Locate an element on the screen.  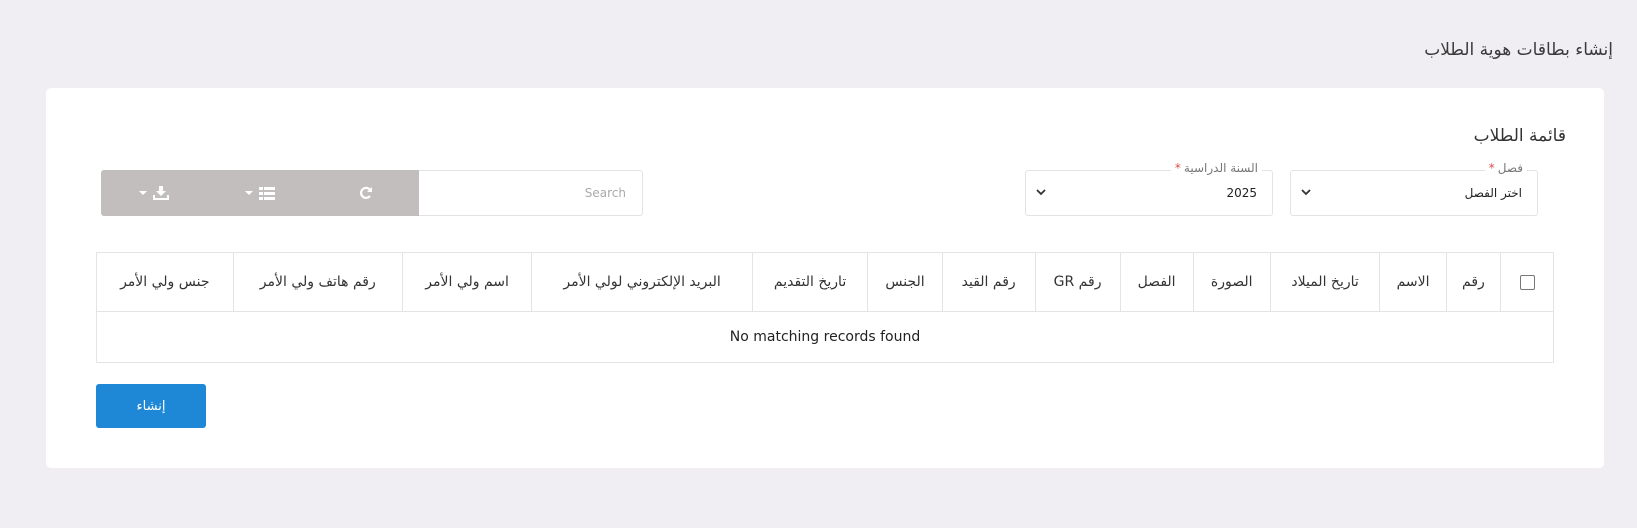
search-box is located at coordinates (530, 193).